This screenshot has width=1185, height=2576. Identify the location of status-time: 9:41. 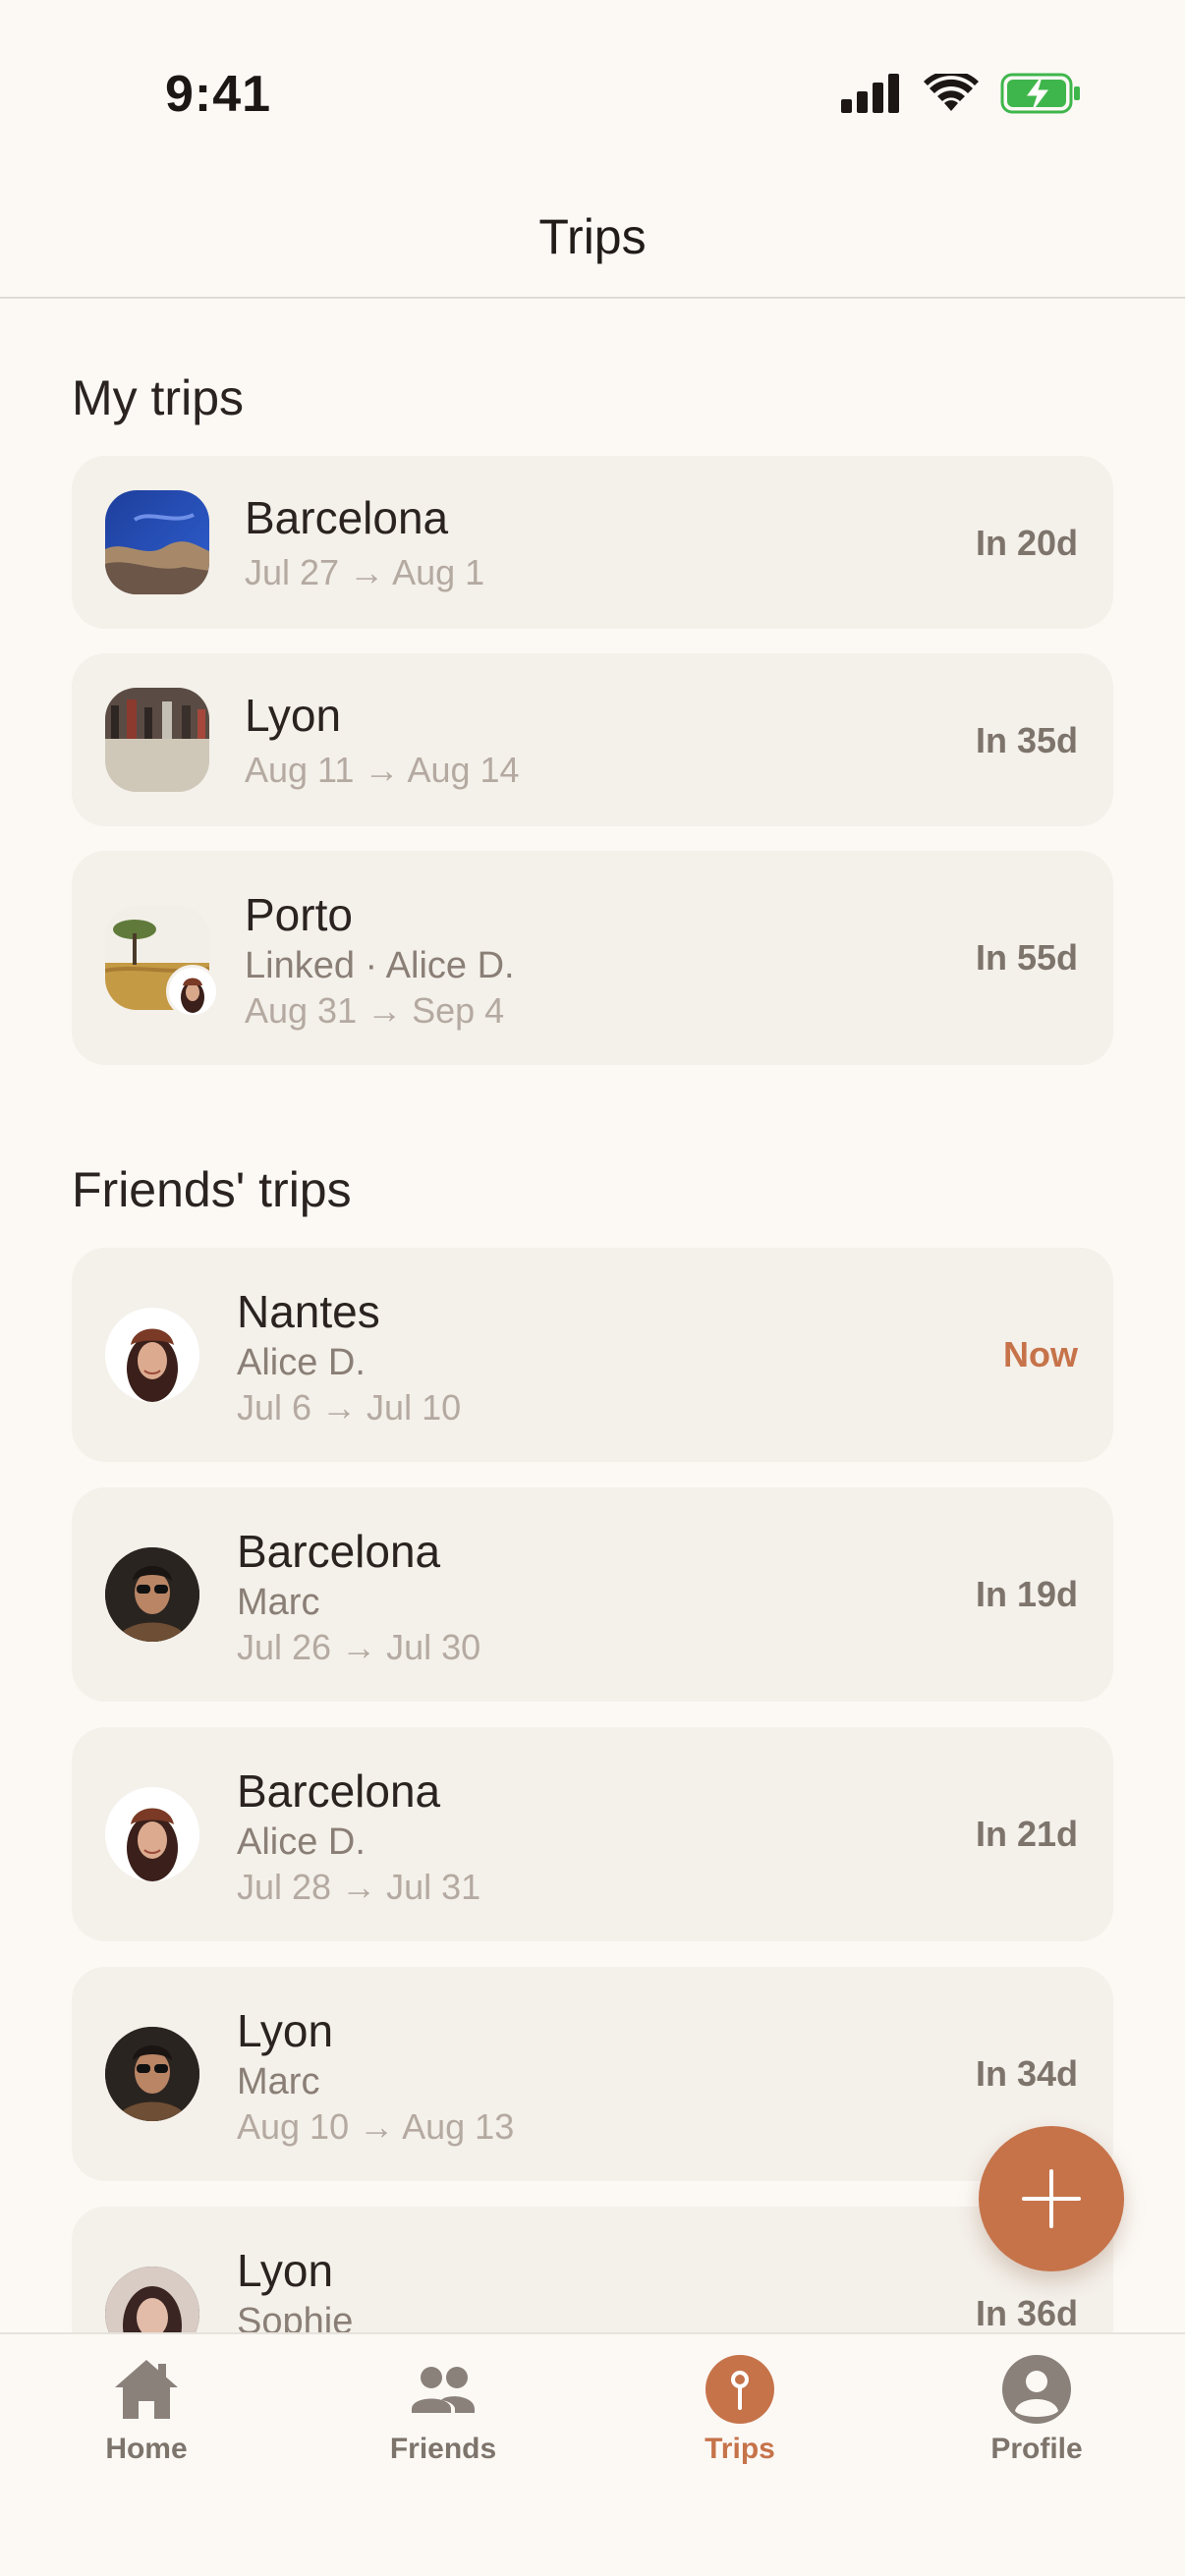
(219, 94).